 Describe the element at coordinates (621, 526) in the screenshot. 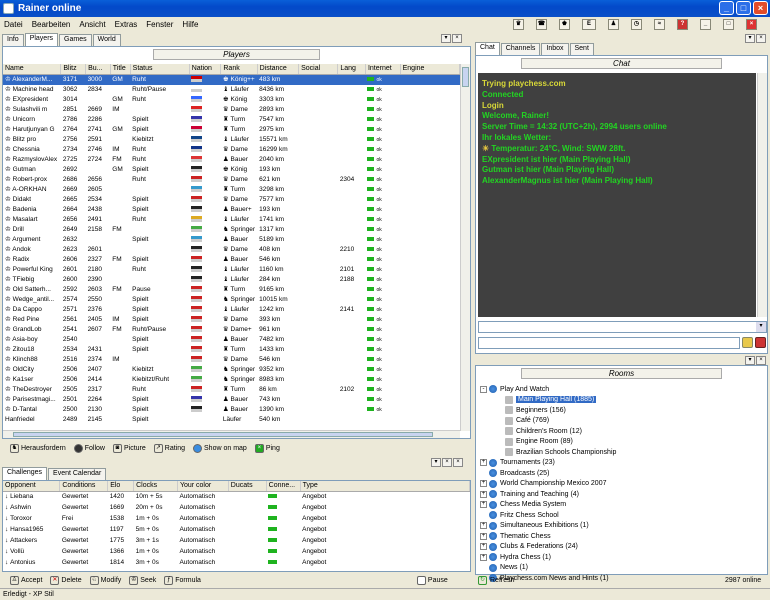

I see `room-item: + Simultaneous Exhibitions (1)` at that location.